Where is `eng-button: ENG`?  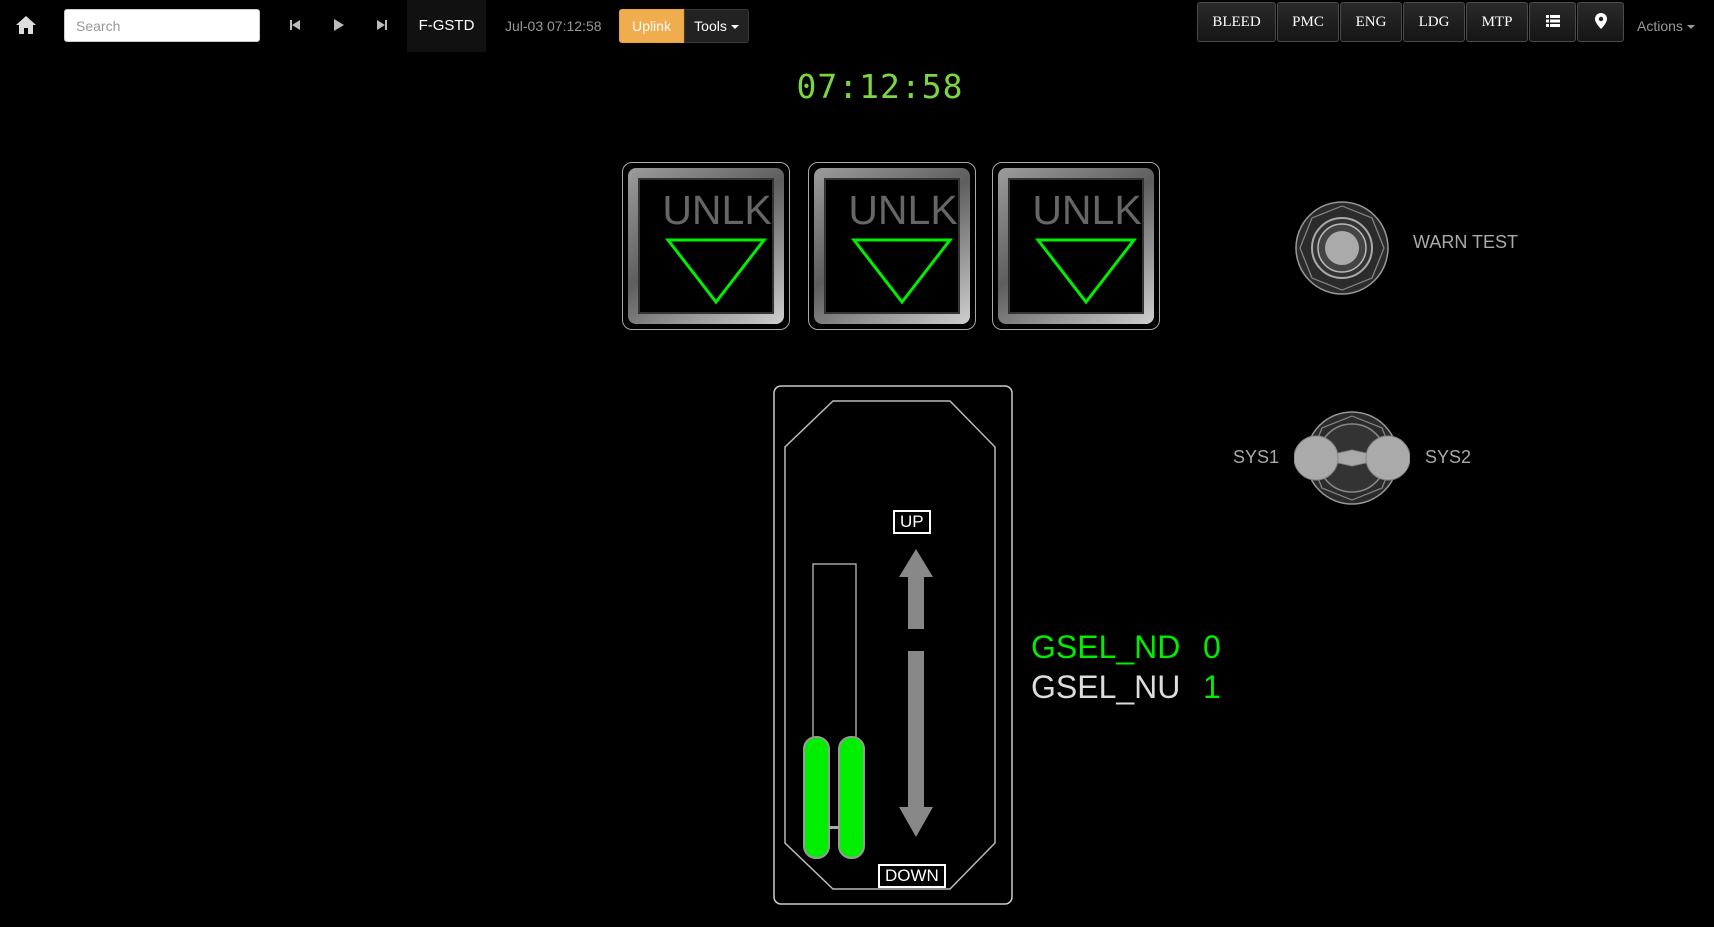 eng-button: ENG is located at coordinates (1371, 22).